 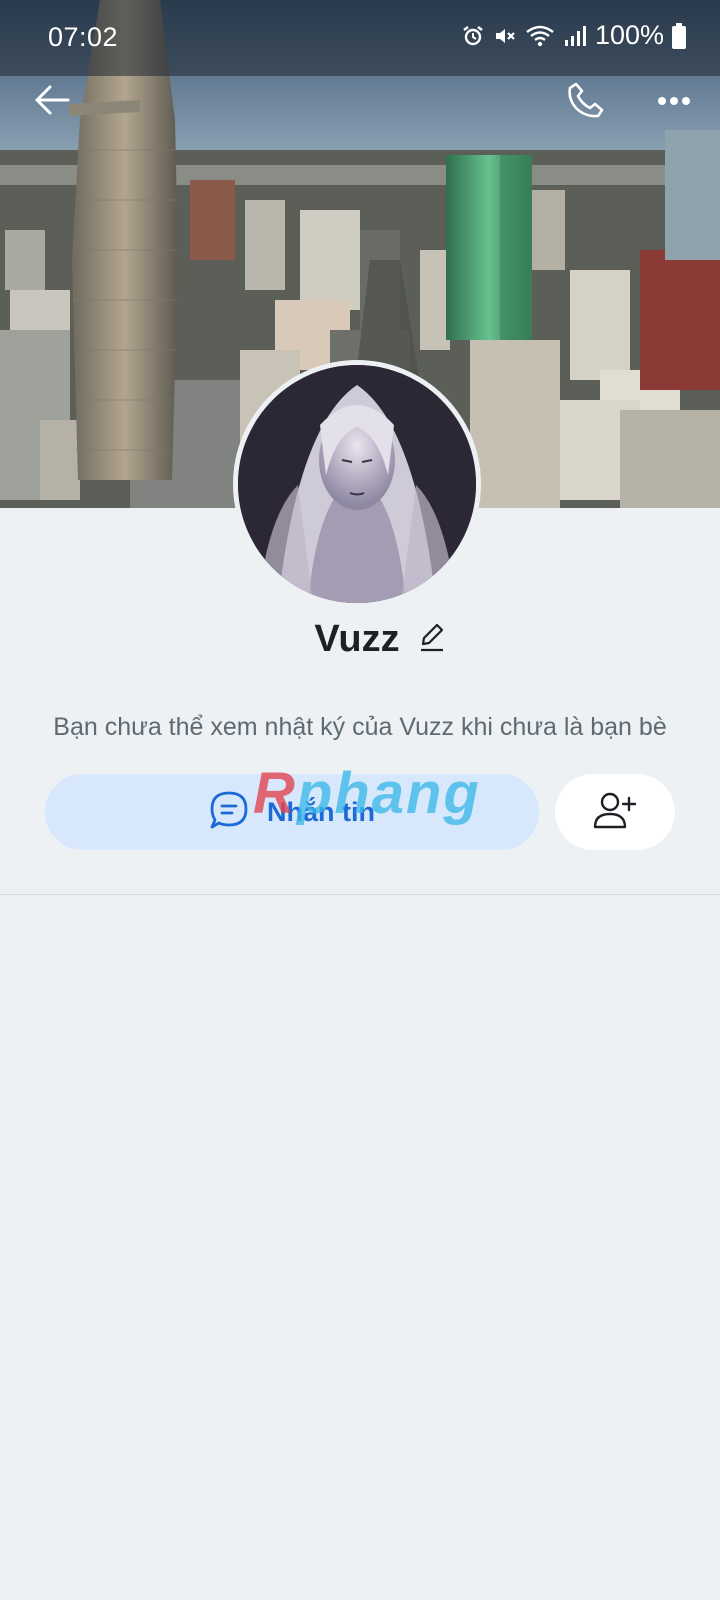 I want to click on arrow-left-icon, so click(x=52, y=102).